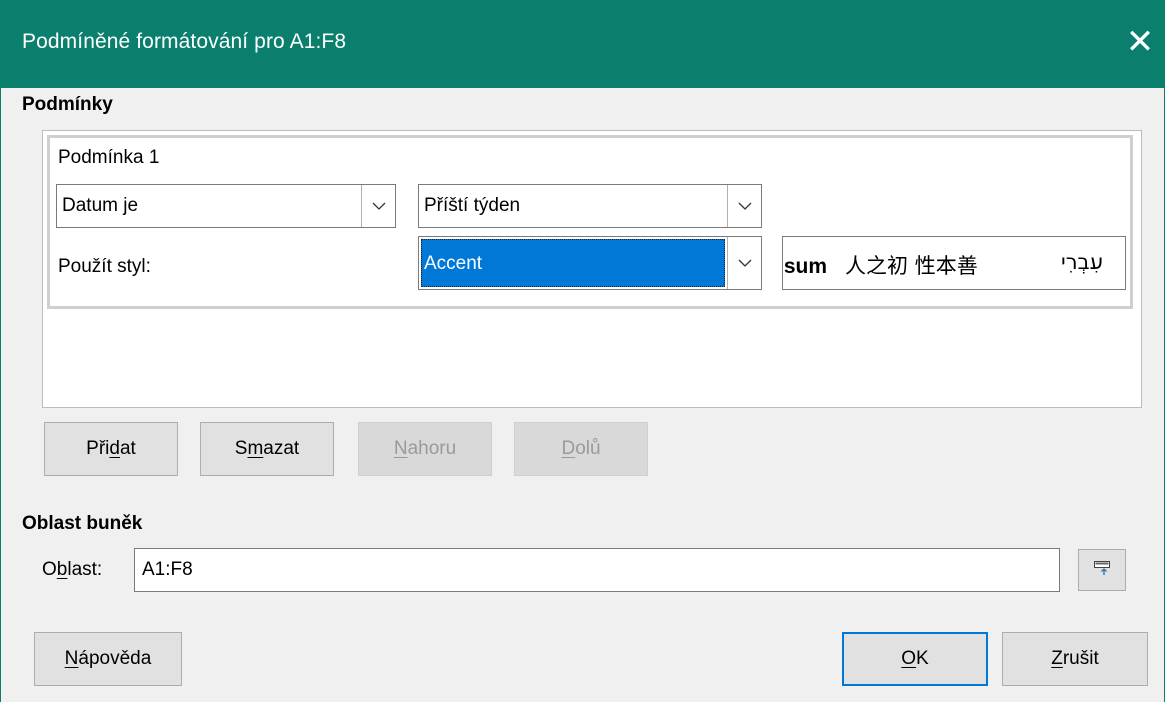 The image size is (1165, 702). Describe the element at coordinates (590, 263) in the screenshot. I see `style-select: Accent` at that location.